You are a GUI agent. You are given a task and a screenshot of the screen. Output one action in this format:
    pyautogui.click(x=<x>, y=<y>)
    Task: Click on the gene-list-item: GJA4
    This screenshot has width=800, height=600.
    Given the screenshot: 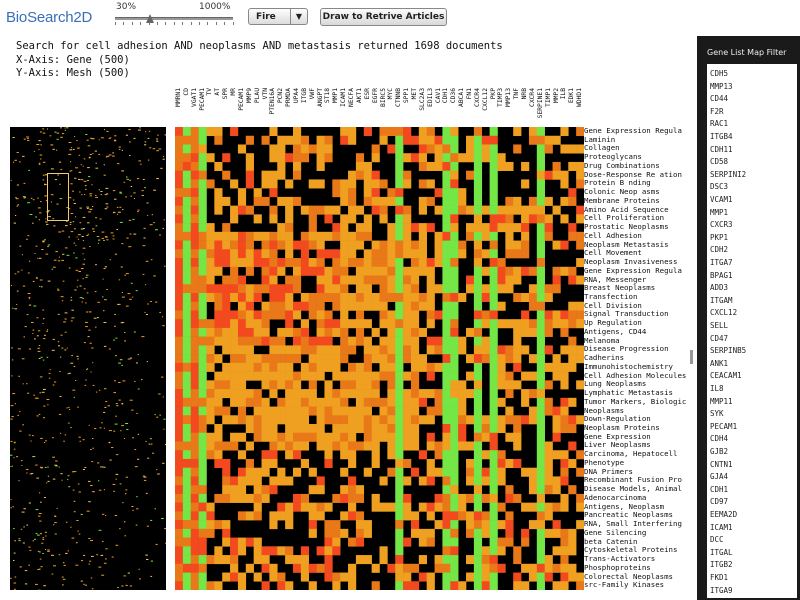 What is the action you would take?
    pyautogui.click(x=719, y=476)
    